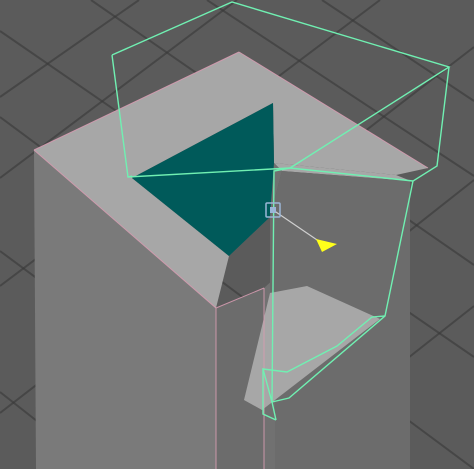 The width and height of the screenshot is (474, 469). I want to click on manipulator-center-mark, so click(273, 210).